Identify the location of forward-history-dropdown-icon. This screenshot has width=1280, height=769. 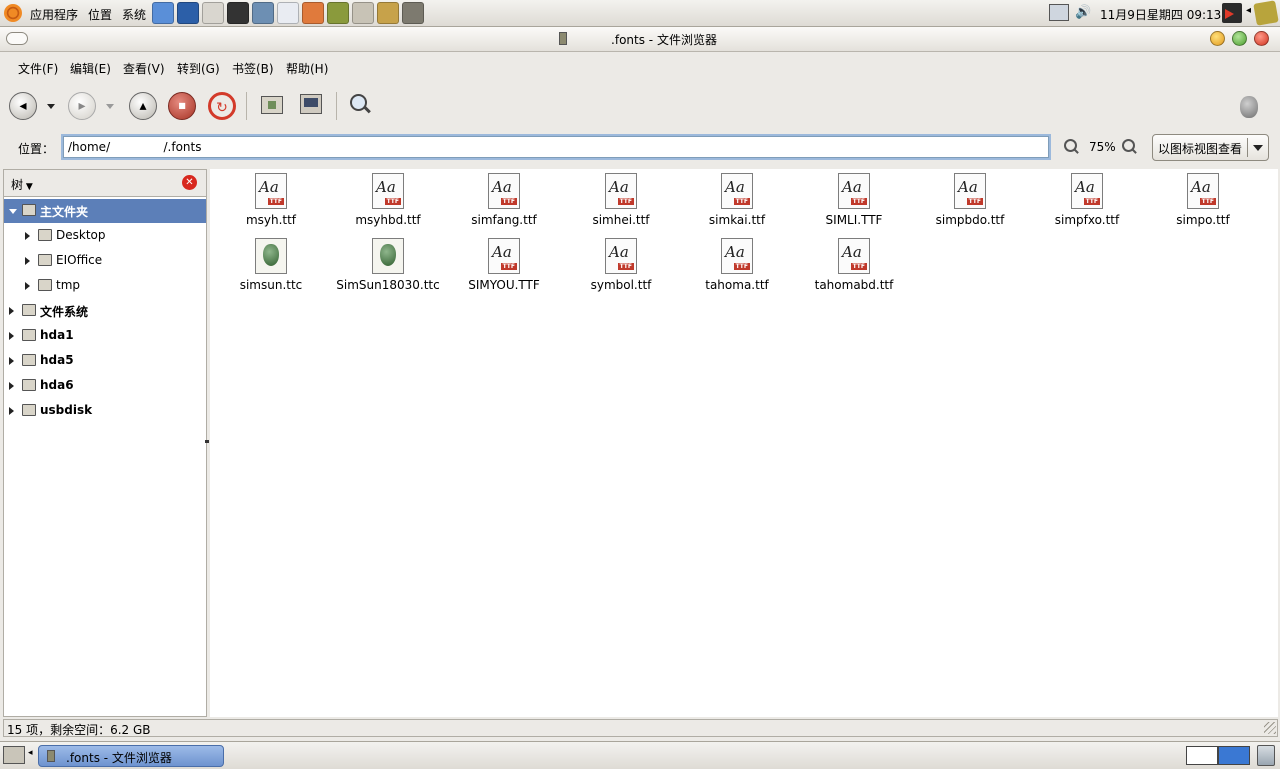
(110, 106).